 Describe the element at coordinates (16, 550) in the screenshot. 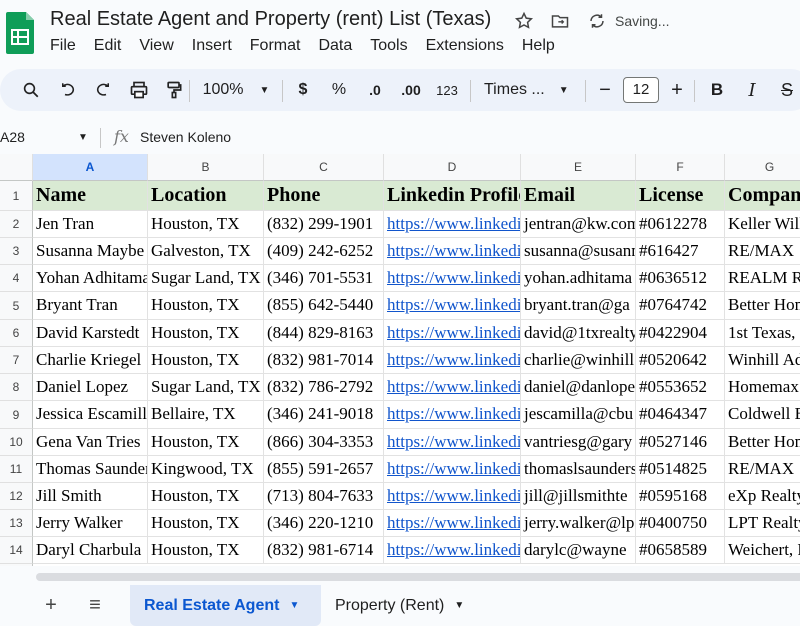

I see `row-header: 14` at that location.